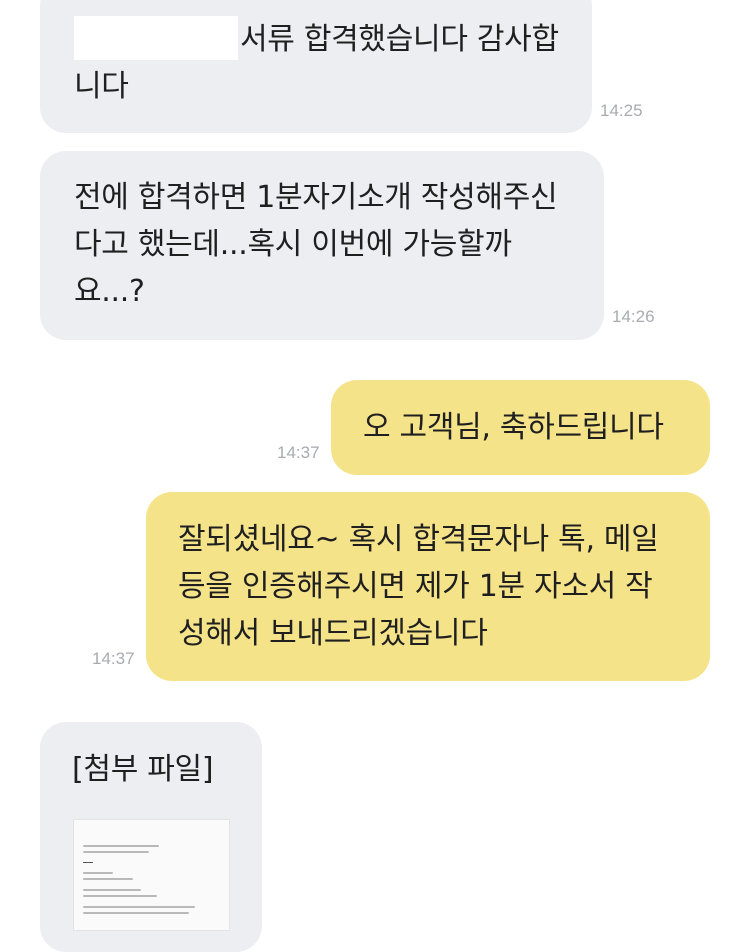 The image size is (750, 952). What do you see at coordinates (101, 86) in the screenshot?
I see `message-line: 니다` at bounding box center [101, 86].